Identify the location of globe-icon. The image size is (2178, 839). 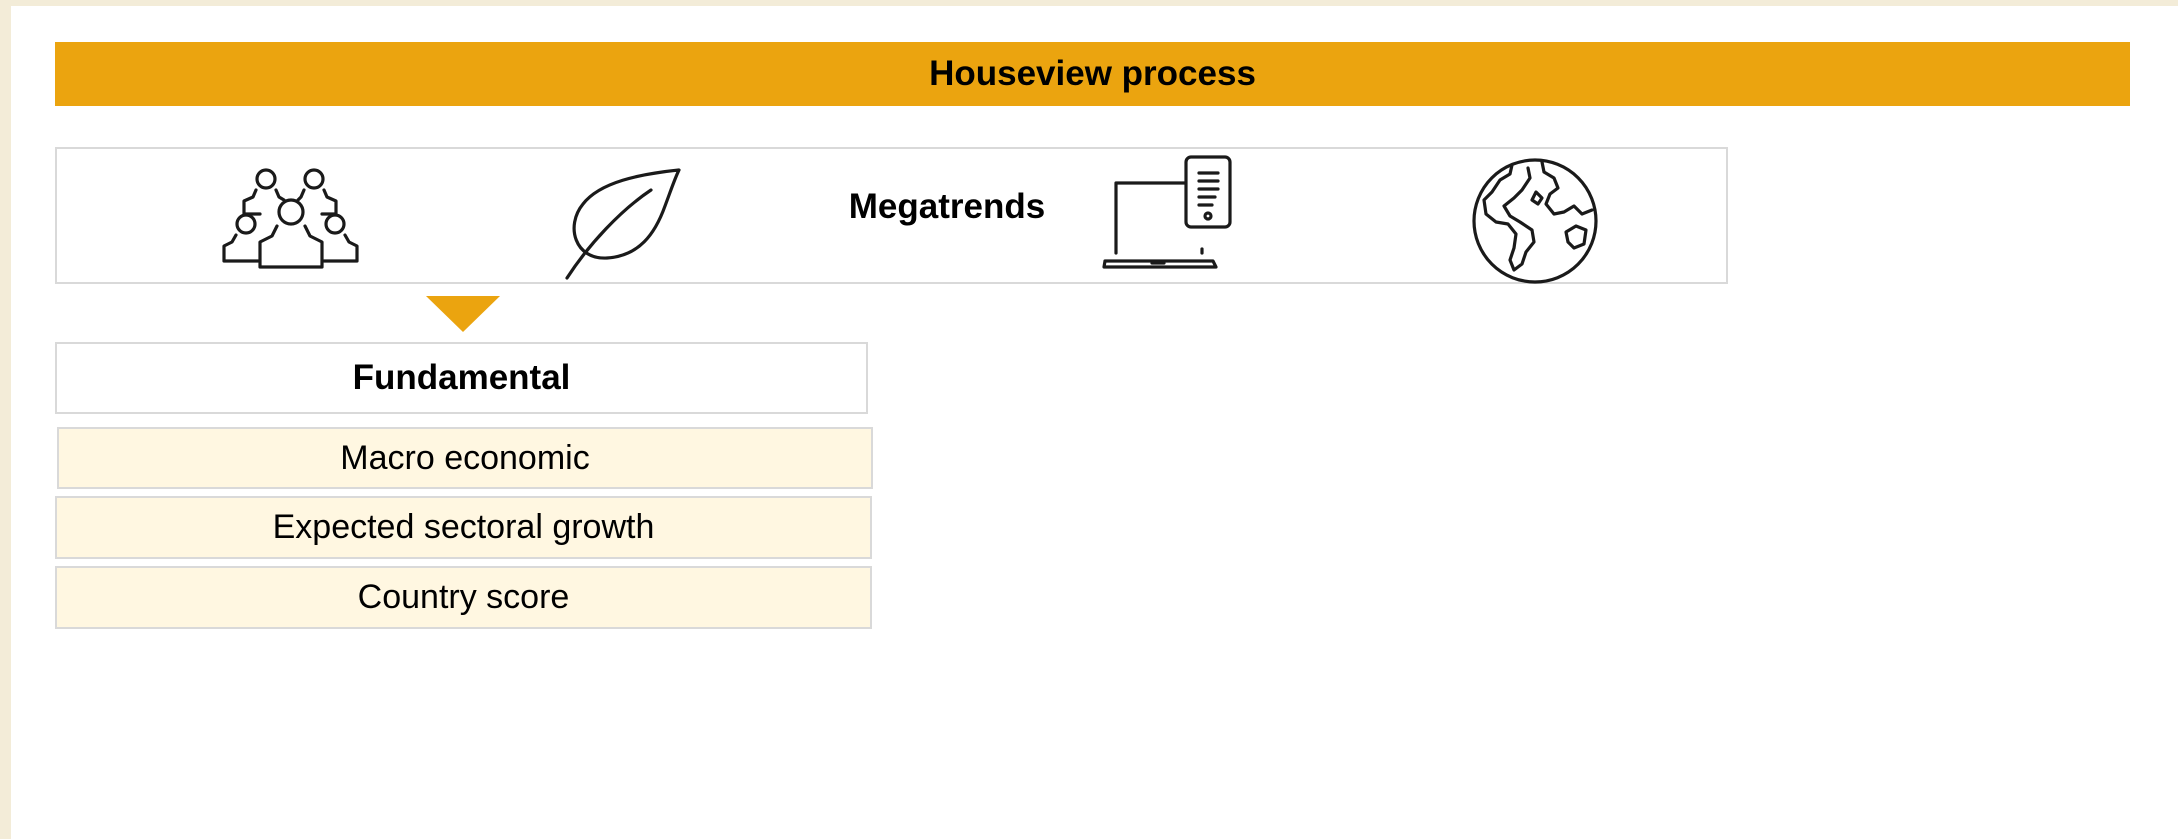
(1535, 221).